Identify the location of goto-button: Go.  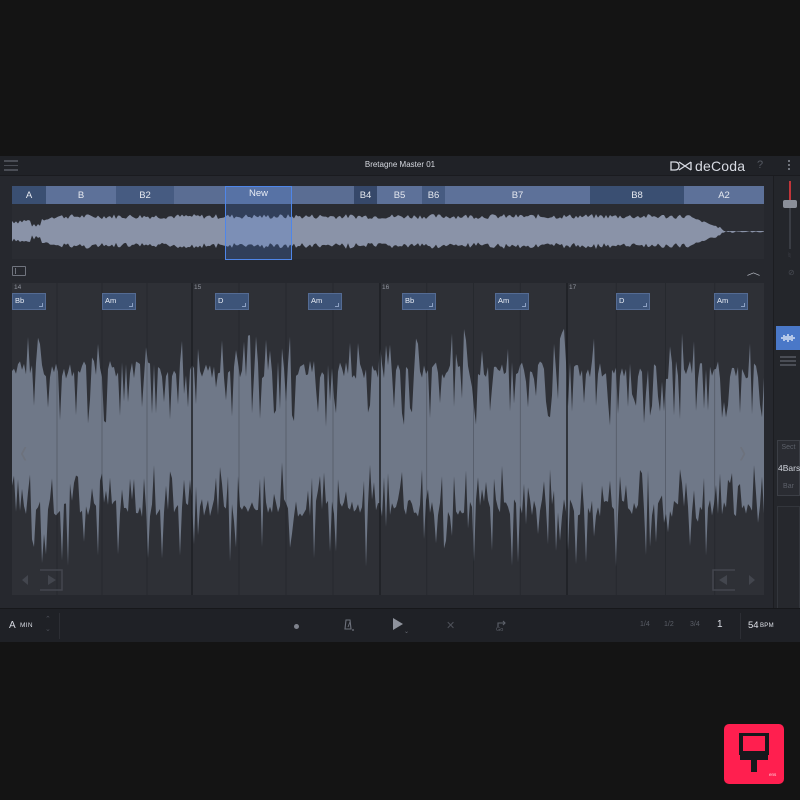
(503, 626).